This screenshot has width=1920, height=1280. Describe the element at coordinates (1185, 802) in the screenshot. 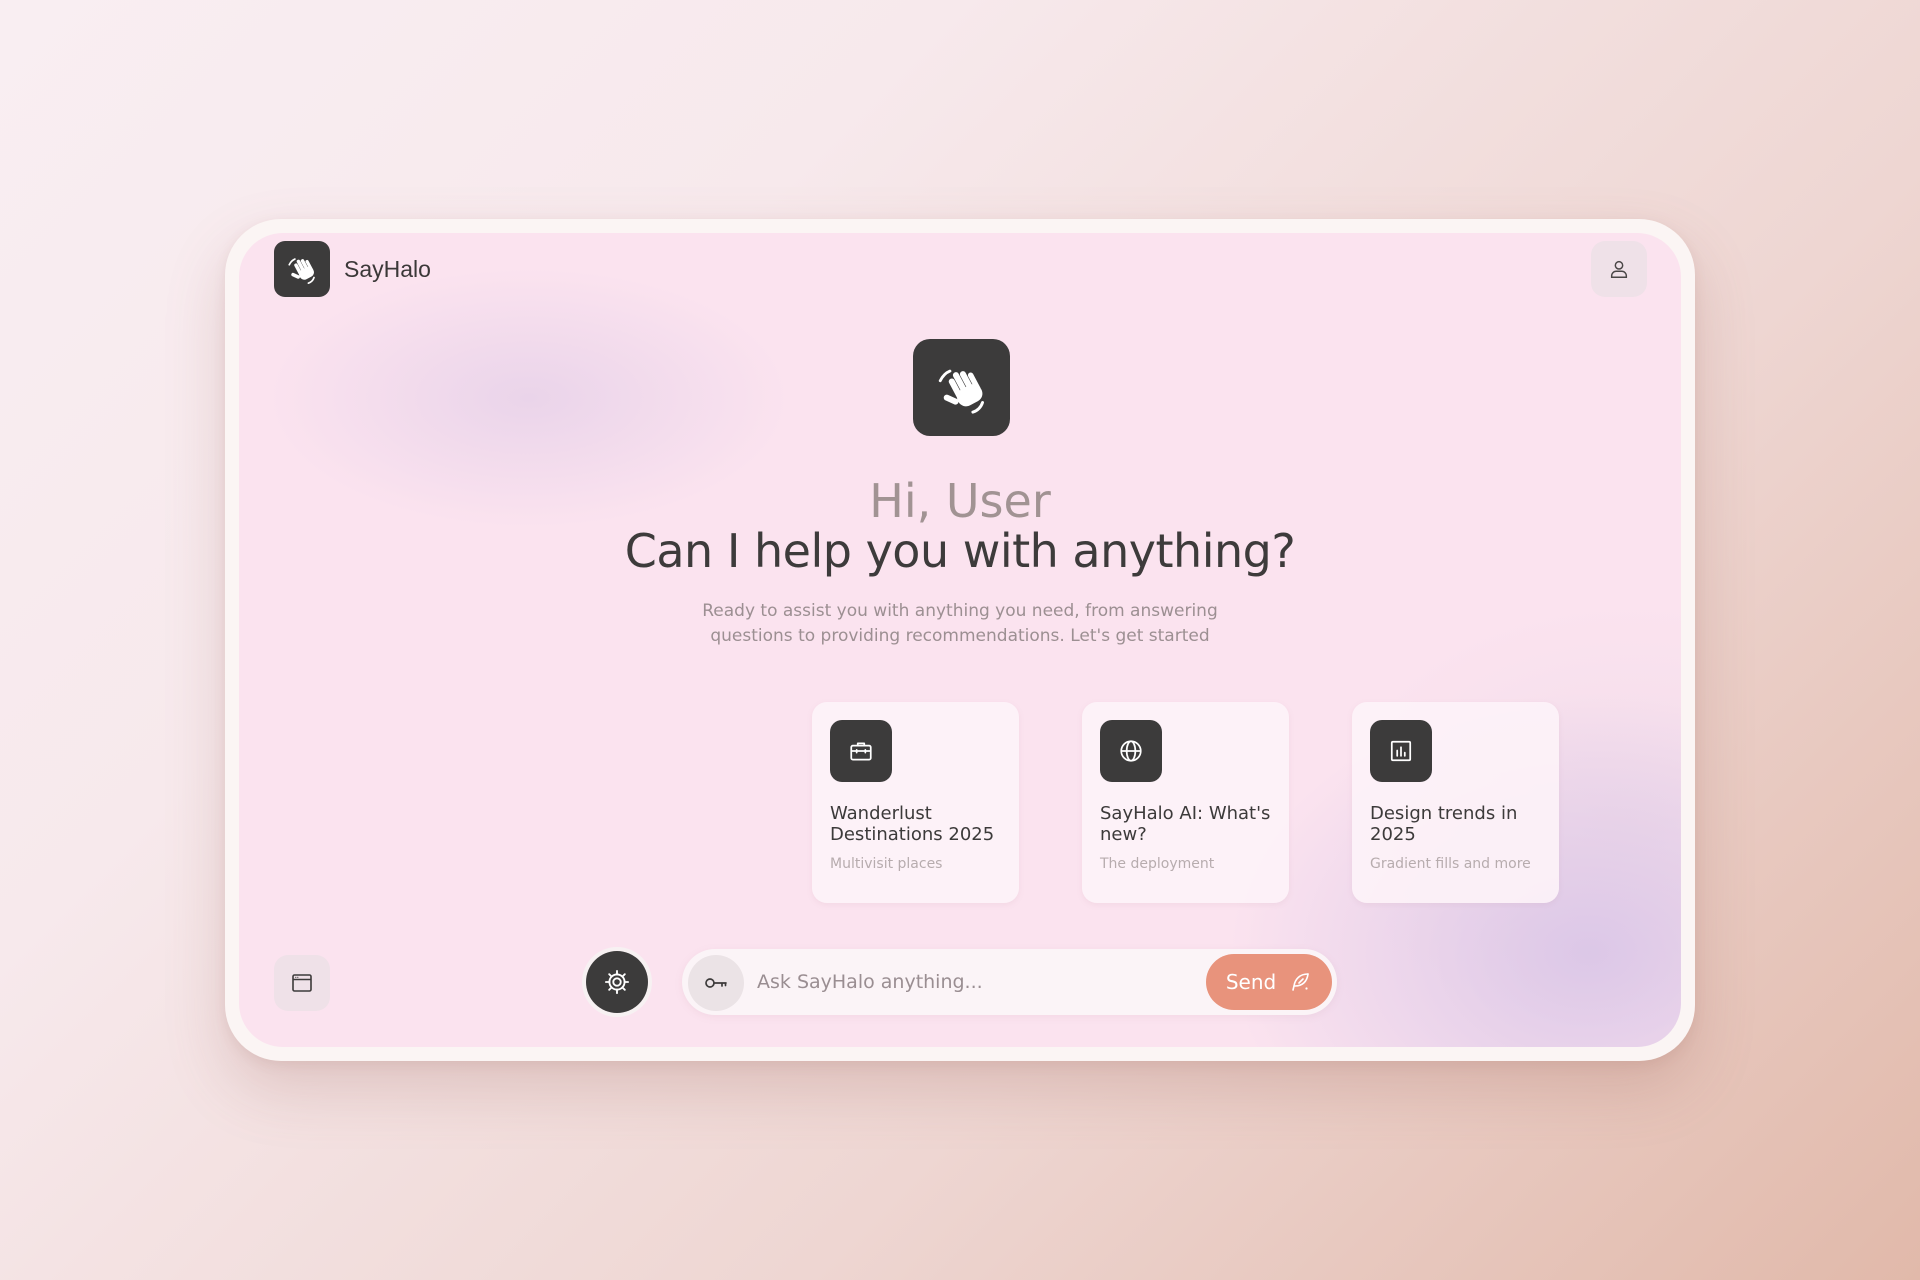

I see `suggestion-card: SayHalo AI: What's new? The deployment` at that location.